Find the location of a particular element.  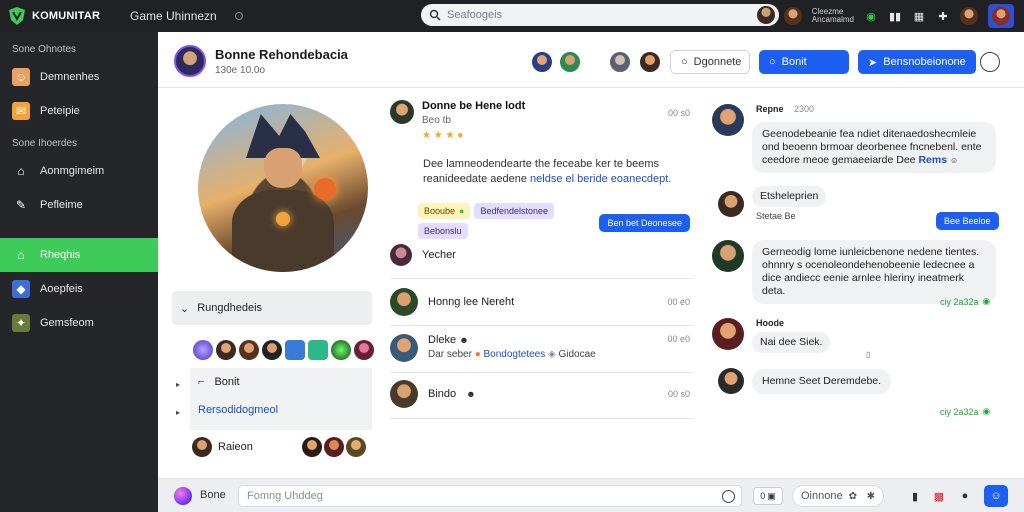

mic-icon: ● is located at coordinates (965, 496).